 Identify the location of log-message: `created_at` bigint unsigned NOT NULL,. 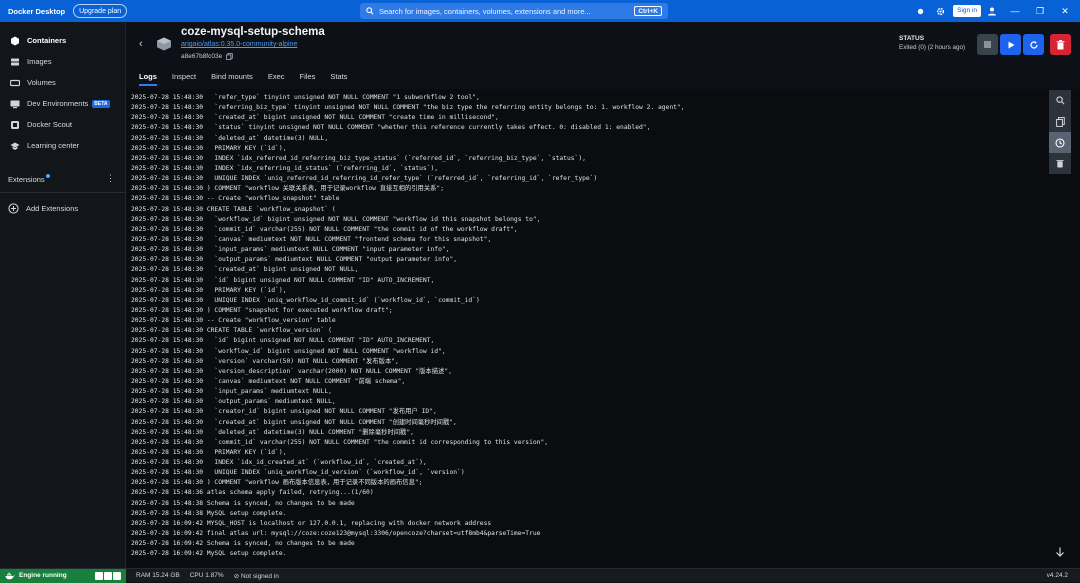
(282, 270).